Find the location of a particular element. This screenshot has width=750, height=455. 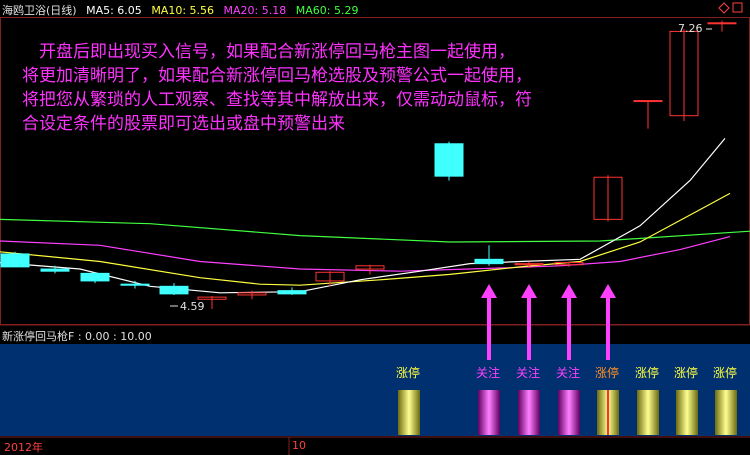

ma20-label: MA20: 5.18 is located at coordinates (255, 10).